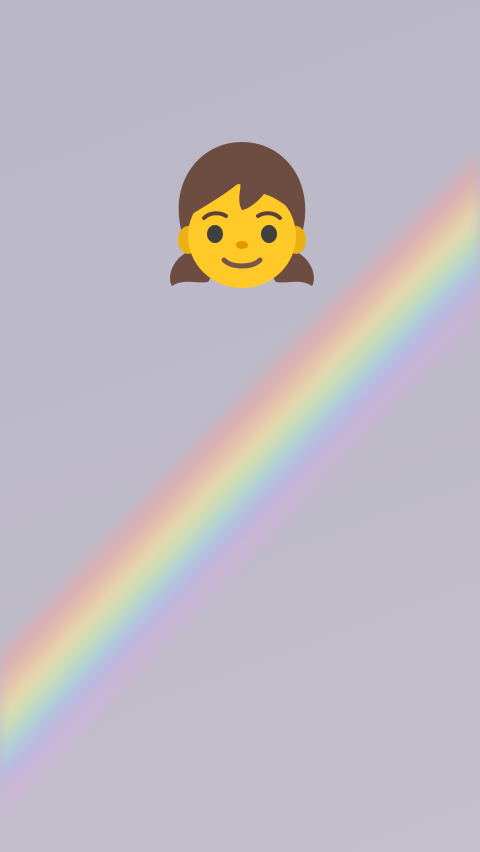 The height and width of the screenshot is (852, 480). Describe the element at coordinates (242, 215) in the screenshot. I see `girl-emoji-icon` at that location.